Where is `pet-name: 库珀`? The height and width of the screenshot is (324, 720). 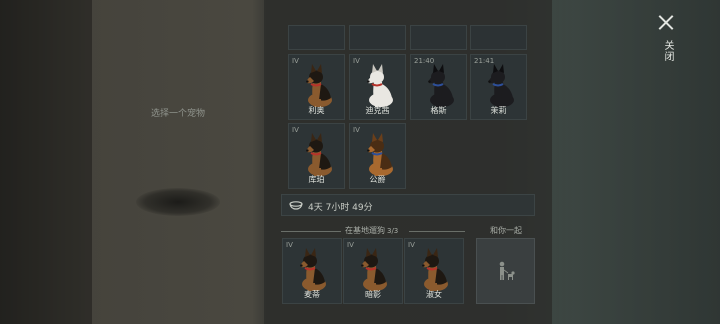 pet-name: 库珀 is located at coordinates (316, 179).